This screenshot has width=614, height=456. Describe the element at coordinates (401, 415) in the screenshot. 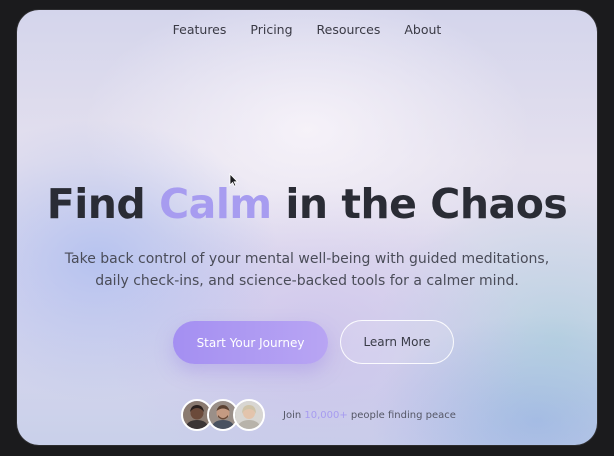

I see `social-proof-suffix: people finding peace` at that location.